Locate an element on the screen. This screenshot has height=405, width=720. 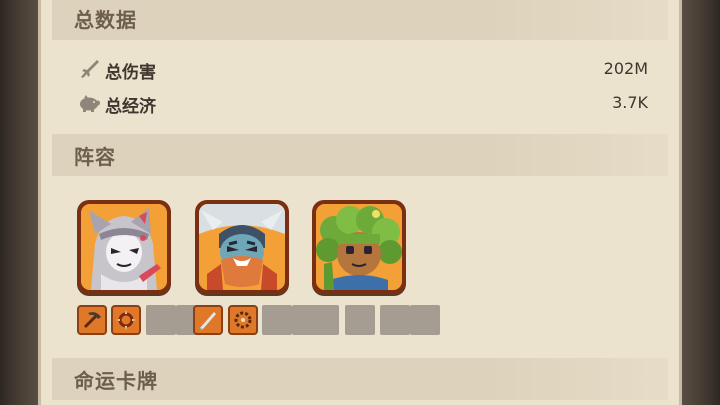
stat-label-economy: 总经济 is located at coordinates (130, 107).